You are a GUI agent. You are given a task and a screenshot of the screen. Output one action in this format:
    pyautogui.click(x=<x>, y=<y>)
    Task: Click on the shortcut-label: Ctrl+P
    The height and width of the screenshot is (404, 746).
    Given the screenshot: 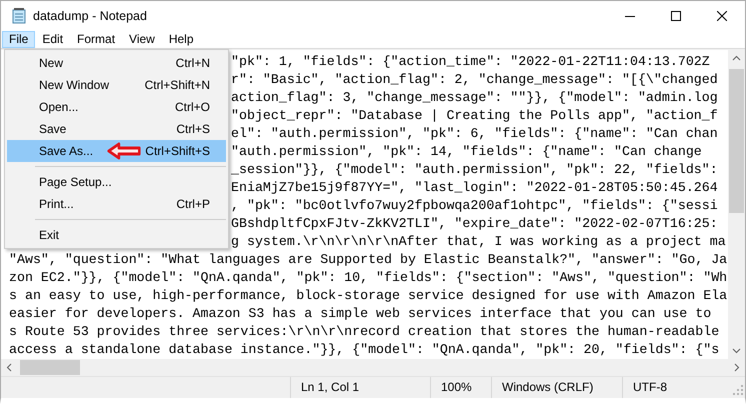 What is the action you would take?
    pyautogui.click(x=193, y=204)
    